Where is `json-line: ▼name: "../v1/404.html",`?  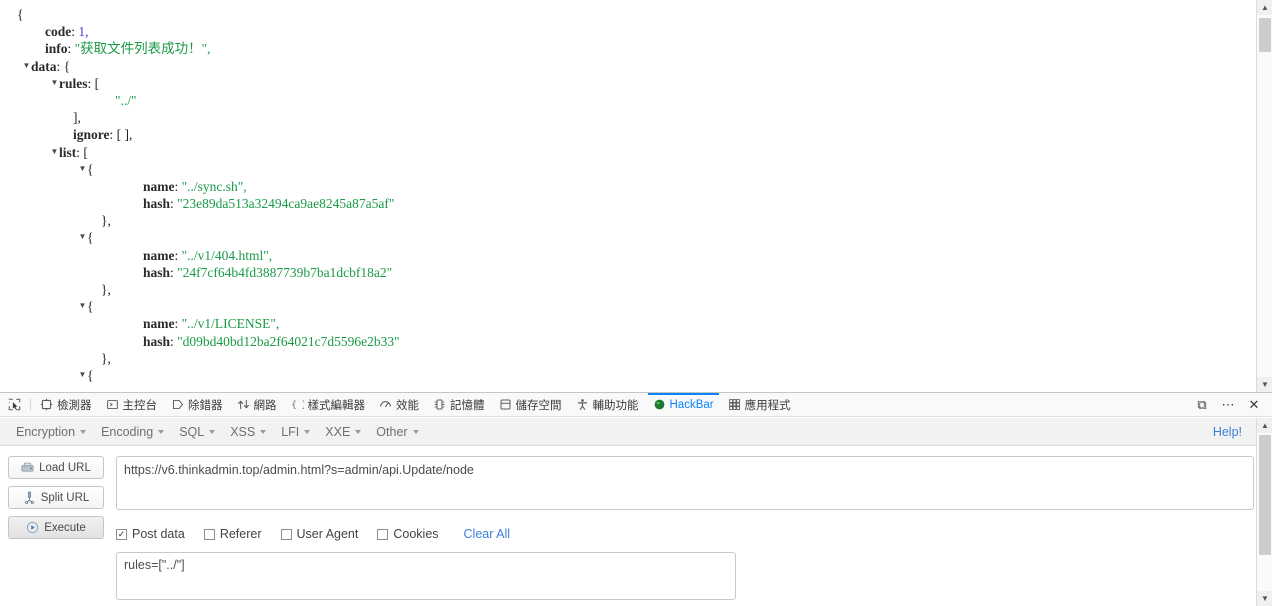 json-line: ▼name: "../v1/404.html", is located at coordinates (628, 255).